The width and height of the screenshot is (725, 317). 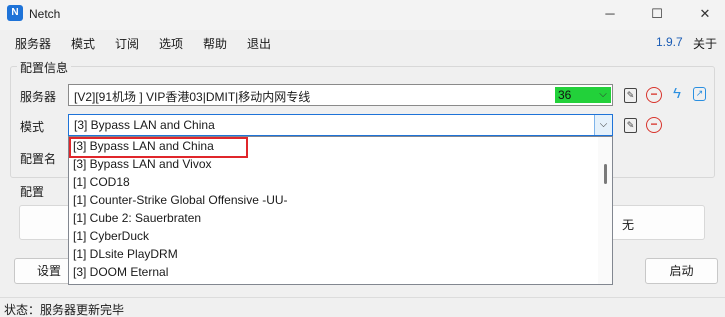 What do you see at coordinates (362, 15) in the screenshot?
I see `title-bar: N Netch ─ ☐ ✕` at bounding box center [362, 15].